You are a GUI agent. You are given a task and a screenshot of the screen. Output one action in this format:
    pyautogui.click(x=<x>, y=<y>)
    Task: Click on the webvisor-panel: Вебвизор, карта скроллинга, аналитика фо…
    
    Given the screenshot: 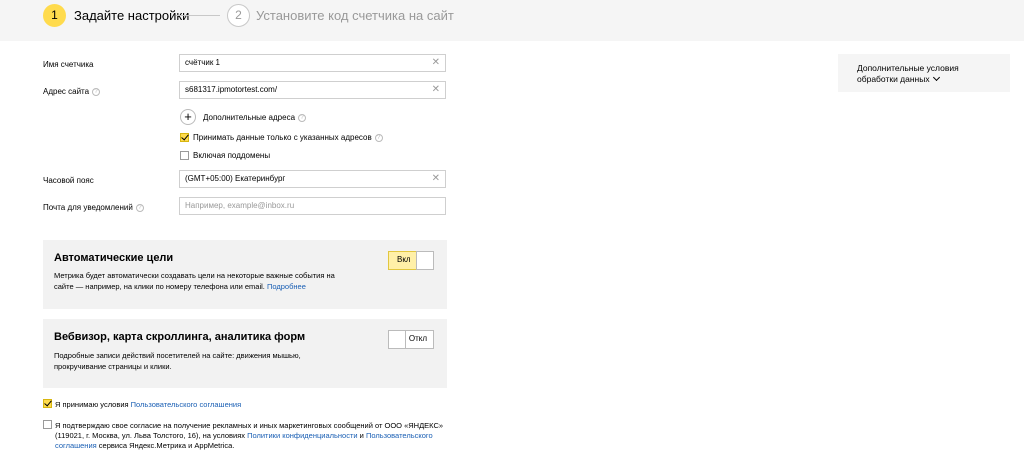 What is the action you would take?
    pyautogui.click(x=245, y=353)
    